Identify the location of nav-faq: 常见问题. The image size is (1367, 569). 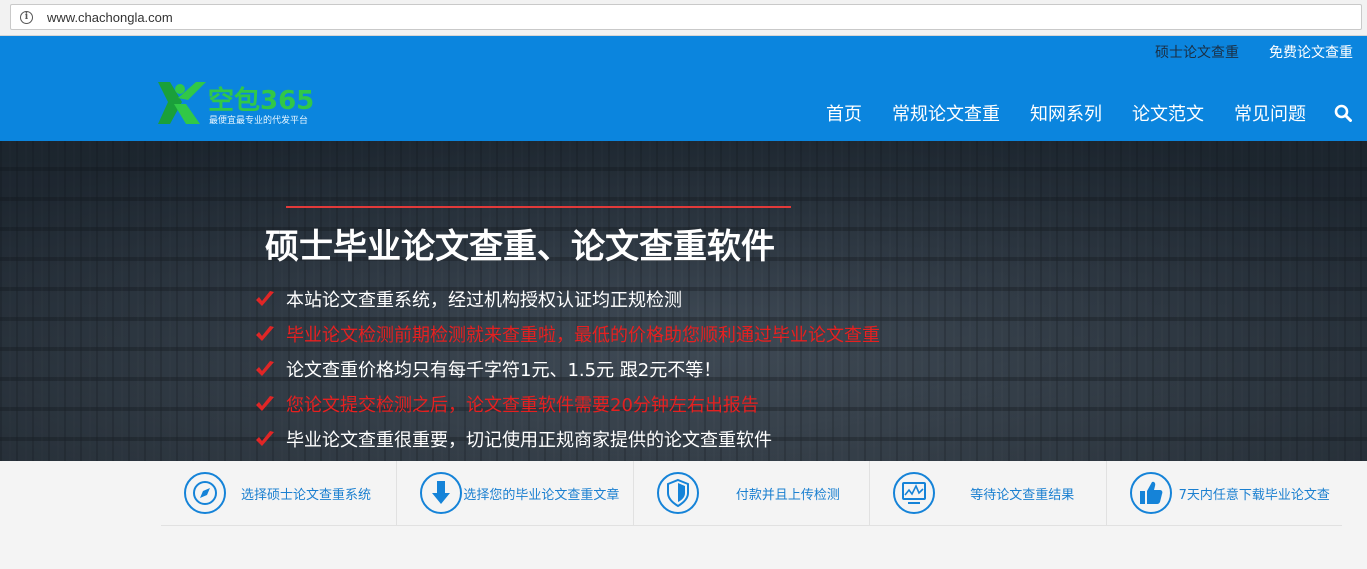
(1270, 113).